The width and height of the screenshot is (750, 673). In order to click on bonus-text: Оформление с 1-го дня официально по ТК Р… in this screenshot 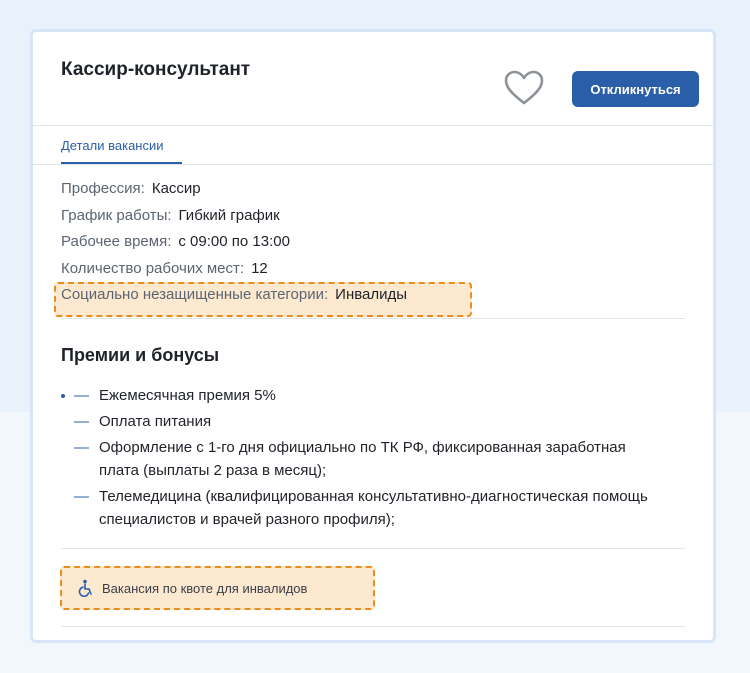, I will do `click(362, 459)`.